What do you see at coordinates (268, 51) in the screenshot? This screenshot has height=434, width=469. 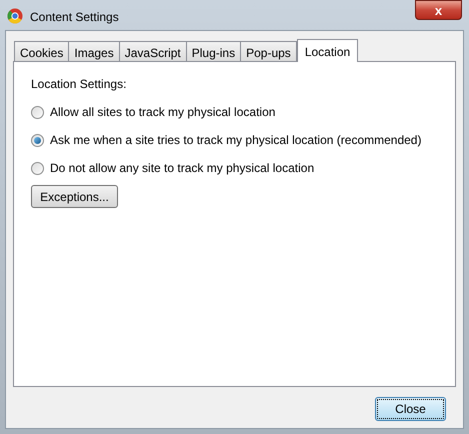 I see `tab: Pop-ups` at bounding box center [268, 51].